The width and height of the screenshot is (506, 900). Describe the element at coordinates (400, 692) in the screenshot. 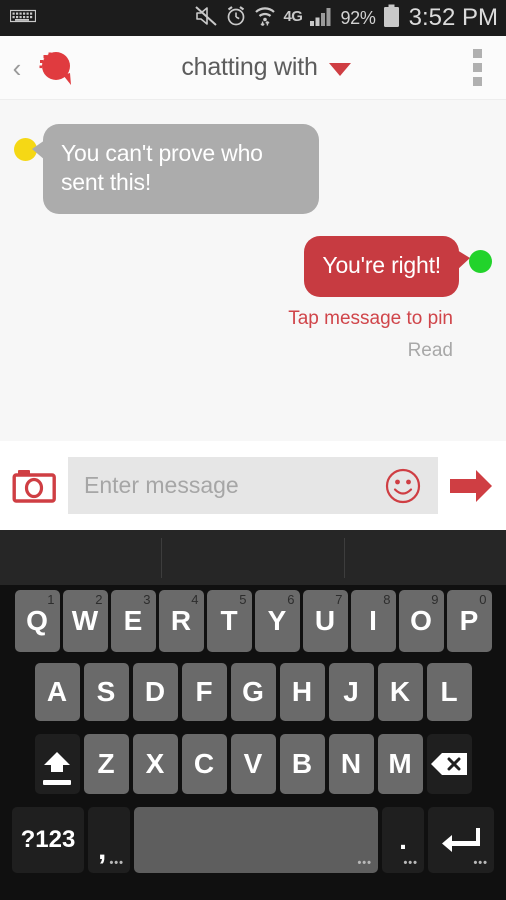

I see `key-k: K` at that location.